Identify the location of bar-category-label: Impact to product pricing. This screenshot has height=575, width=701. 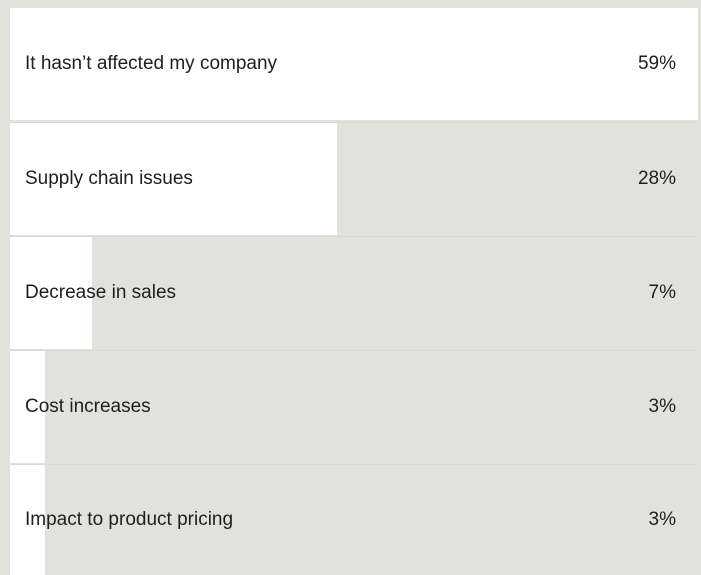
(129, 519).